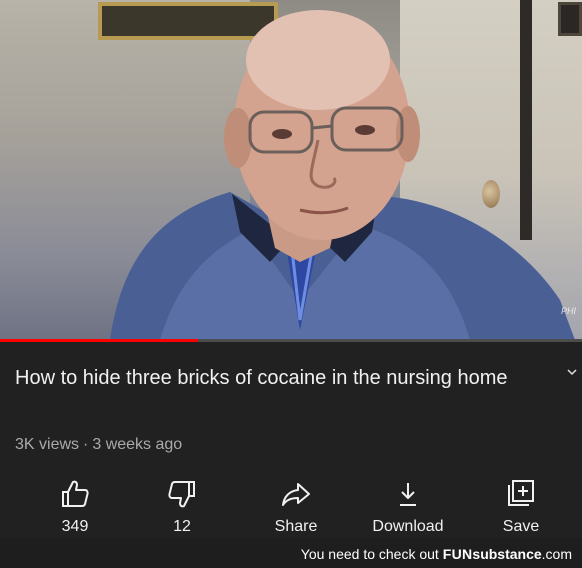  Describe the element at coordinates (182, 526) in the screenshot. I see `dislike-count: 12` at that location.